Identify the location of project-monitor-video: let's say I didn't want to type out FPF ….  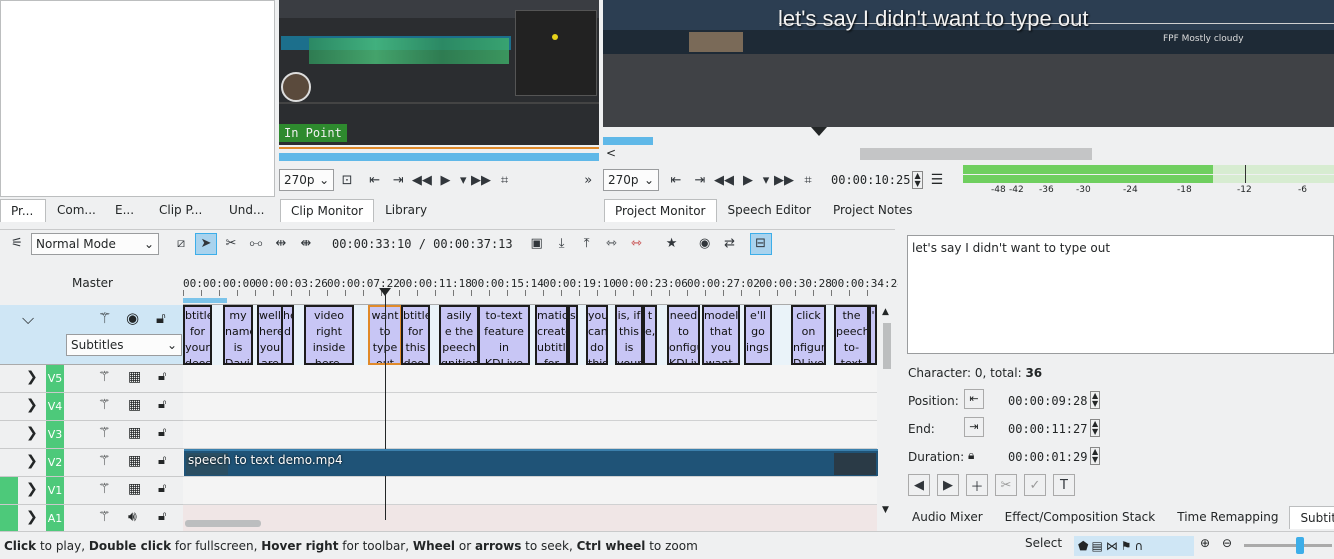
(968, 63).